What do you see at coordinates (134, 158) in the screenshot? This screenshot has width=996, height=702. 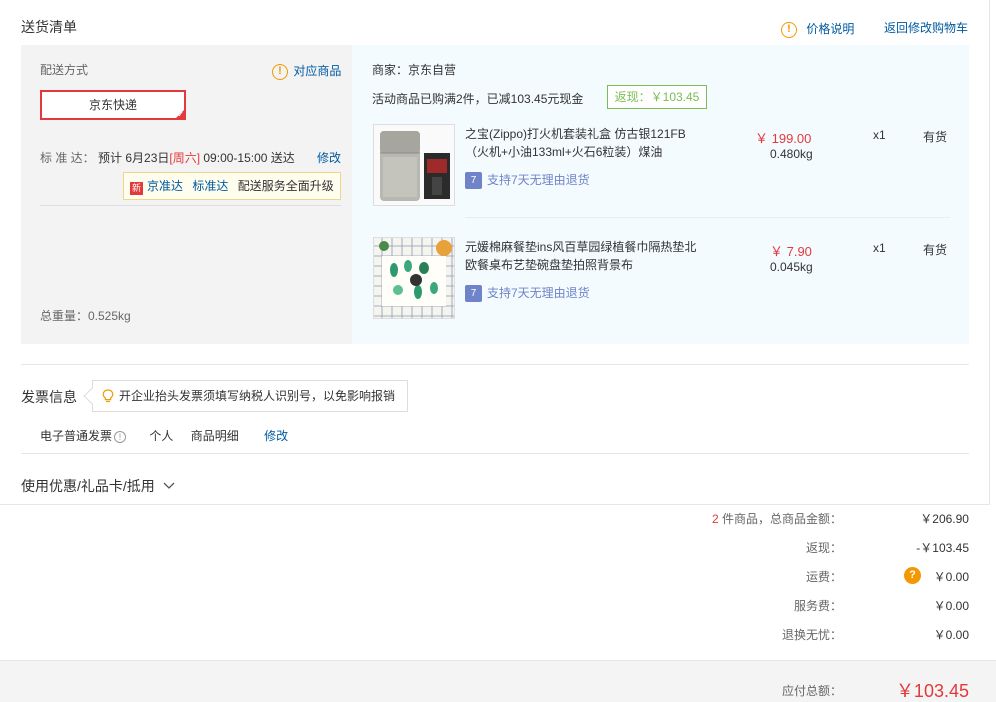 I see `eta-date: 预计 6月23日` at bounding box center [134, 158].